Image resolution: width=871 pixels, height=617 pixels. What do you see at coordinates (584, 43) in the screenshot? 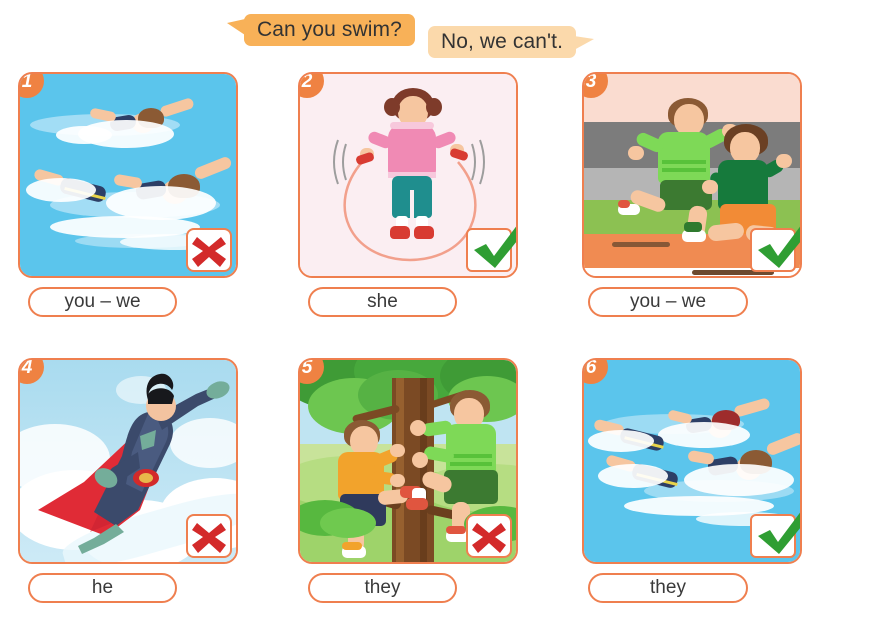
I see `bubble-tail-right-icon` at bounding box center [584, 43].